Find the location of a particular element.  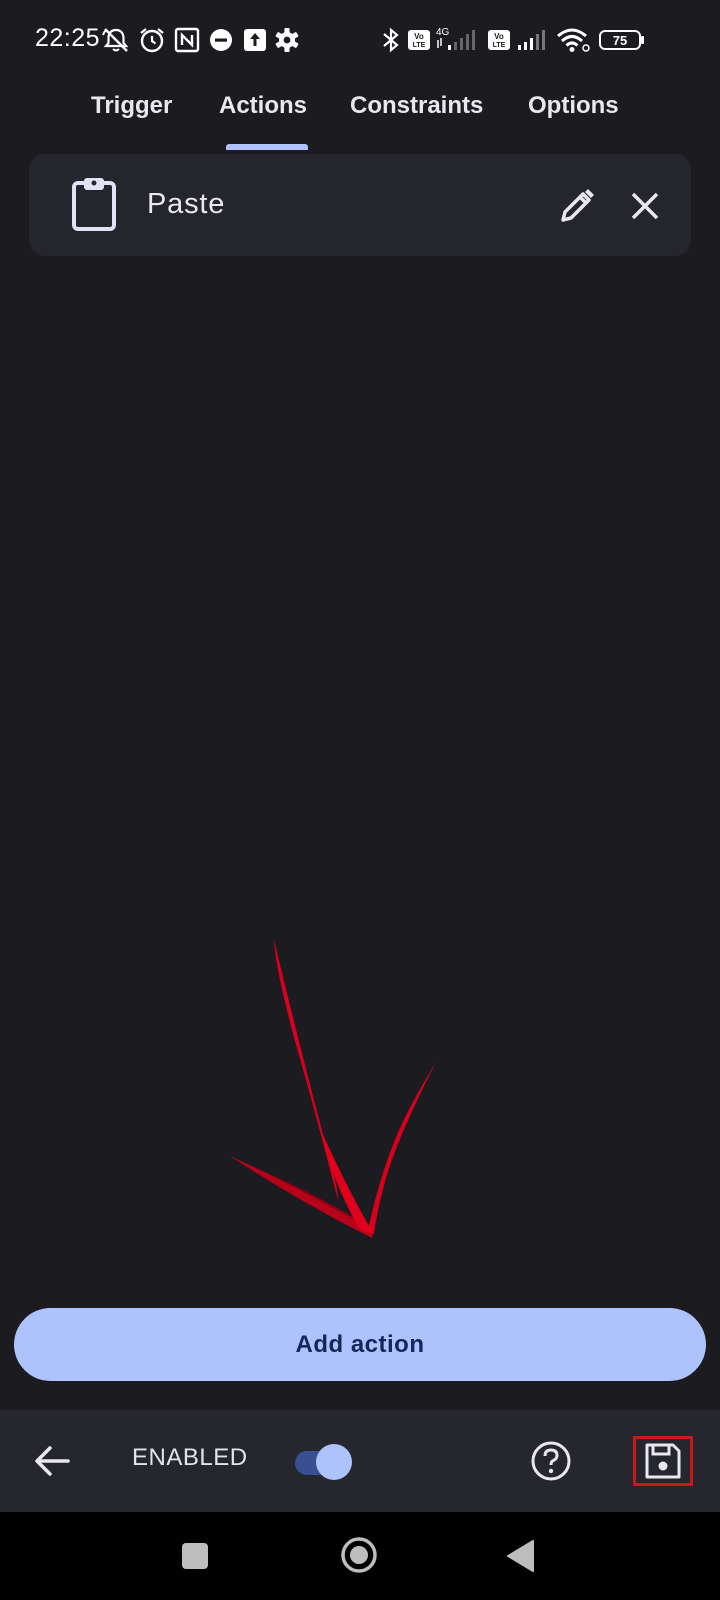

action-label: Paste is located at coordinates (186, 204).